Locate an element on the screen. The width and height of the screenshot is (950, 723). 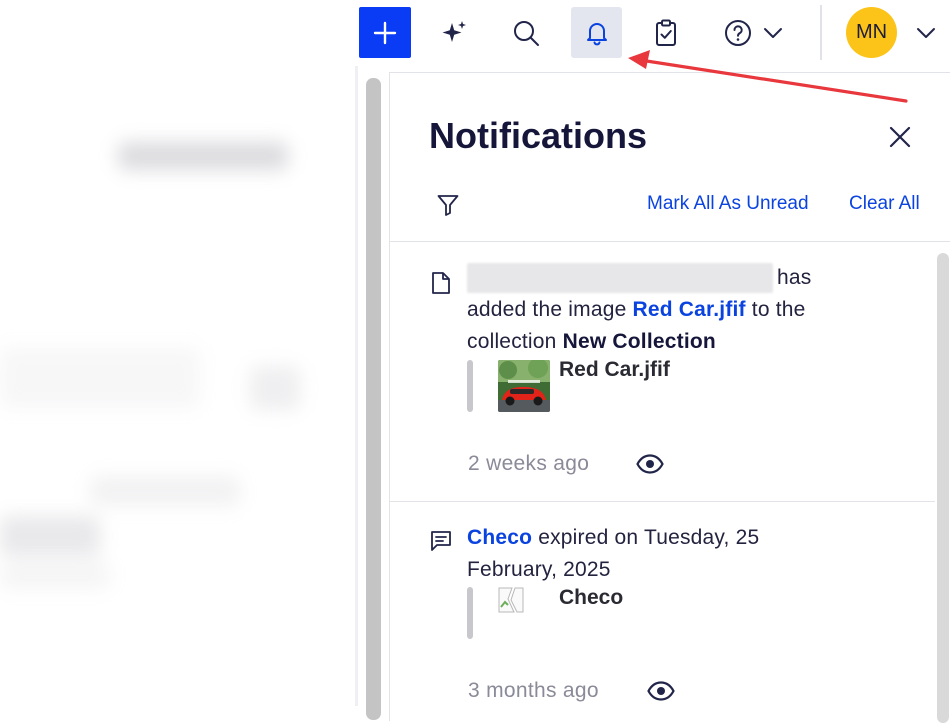
help-circle-icon is located at coordinates (738, 32).